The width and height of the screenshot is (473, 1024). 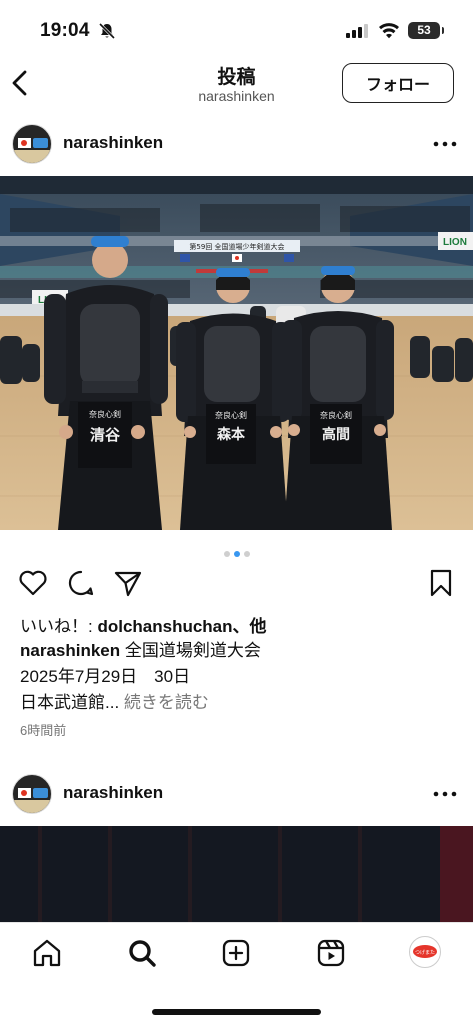 I want to click on name-tag-center-name: 森本, so click(x=231, y=434).